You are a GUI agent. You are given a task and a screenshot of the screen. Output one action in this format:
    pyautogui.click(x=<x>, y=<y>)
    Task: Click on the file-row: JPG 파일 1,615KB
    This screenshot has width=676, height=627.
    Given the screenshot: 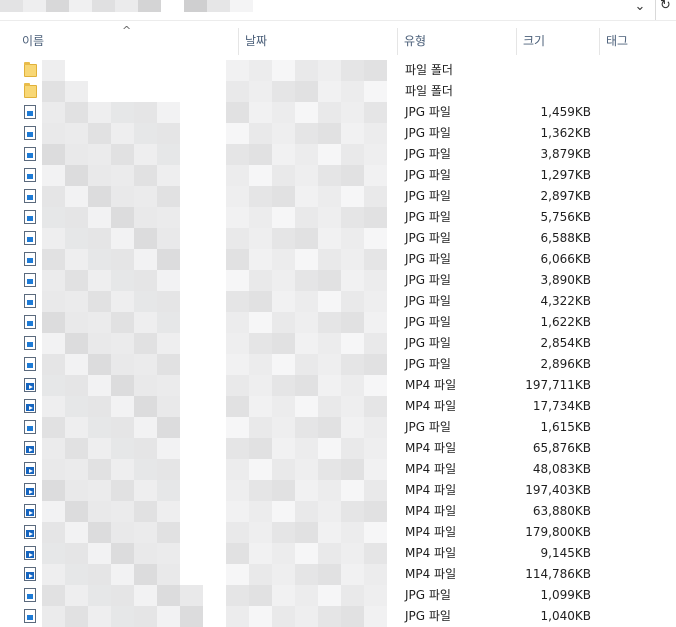 What is the action you would take?
    pyautogui.click(x=338, y=427)
    